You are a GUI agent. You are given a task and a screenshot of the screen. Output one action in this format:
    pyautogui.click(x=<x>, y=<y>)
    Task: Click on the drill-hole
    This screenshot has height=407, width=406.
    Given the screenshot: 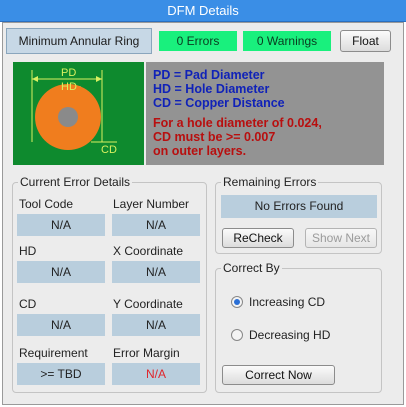 What is the action you would take?
    pyautogui.click(x=68, y=117)
    